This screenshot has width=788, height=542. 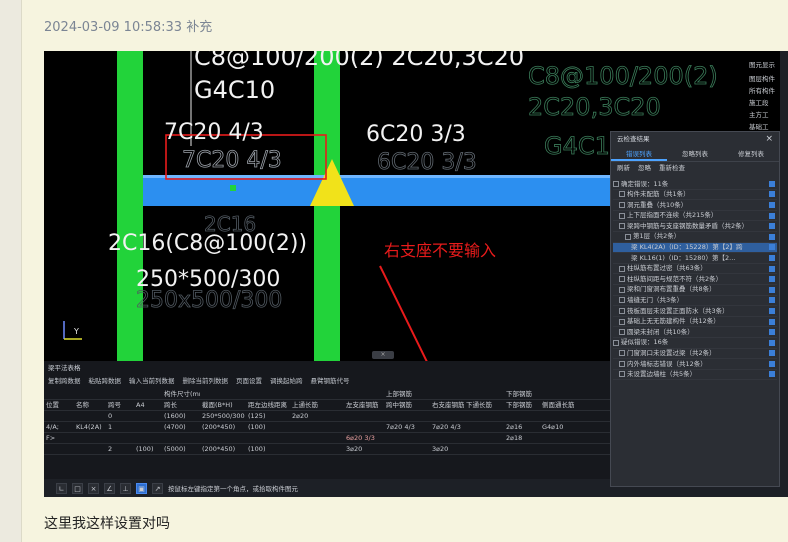 I want to click on tool-input-column: 输入当前列数据, so click(x=152, y=381).